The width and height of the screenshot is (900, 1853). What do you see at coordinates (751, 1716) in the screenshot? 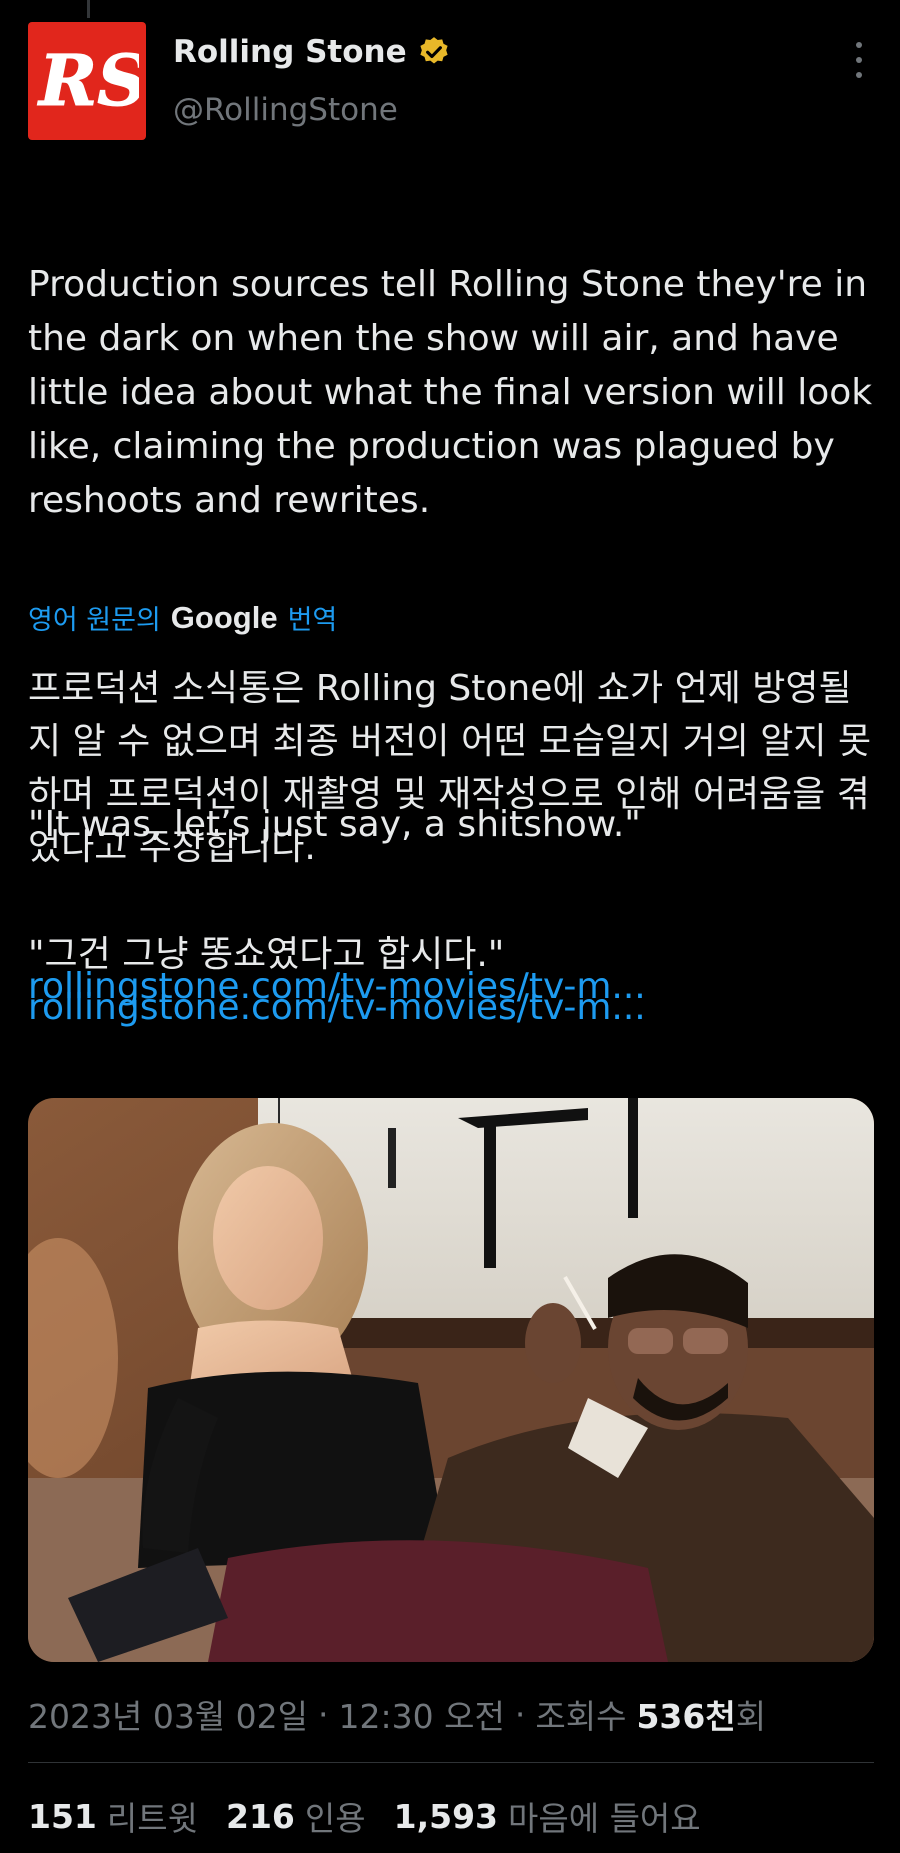
I see `views-suffix: 회` at bounding box center [751, 1716].